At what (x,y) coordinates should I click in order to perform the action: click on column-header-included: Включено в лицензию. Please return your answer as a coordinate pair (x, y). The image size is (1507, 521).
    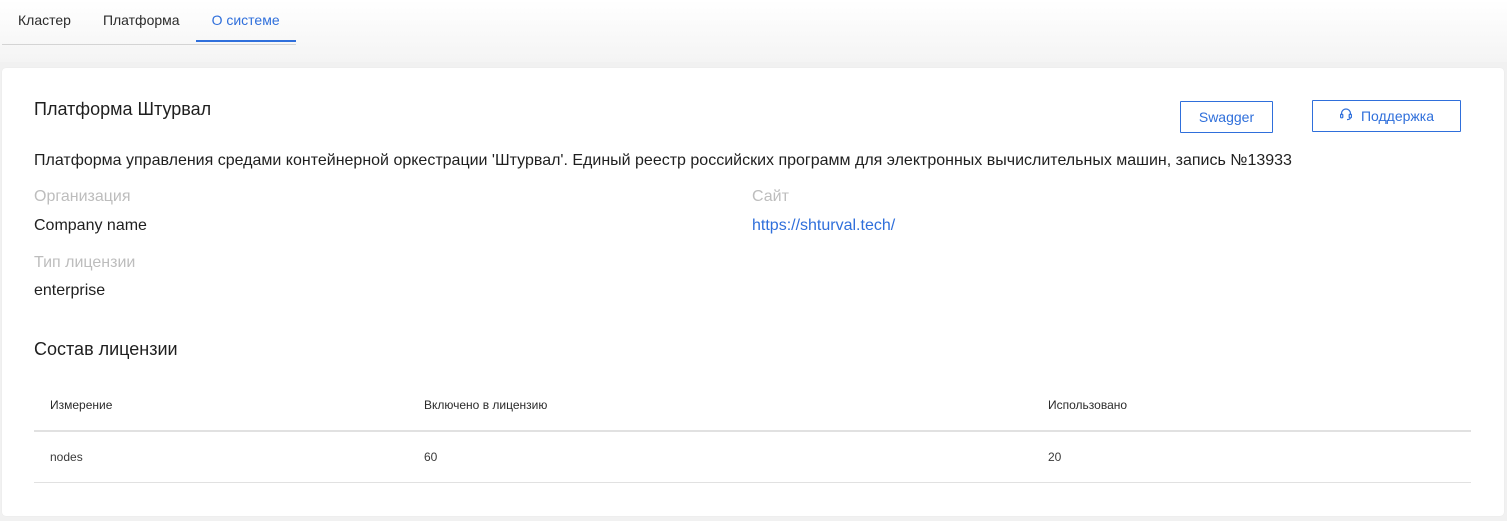
    Looking at the image, I should click on (485, 405).